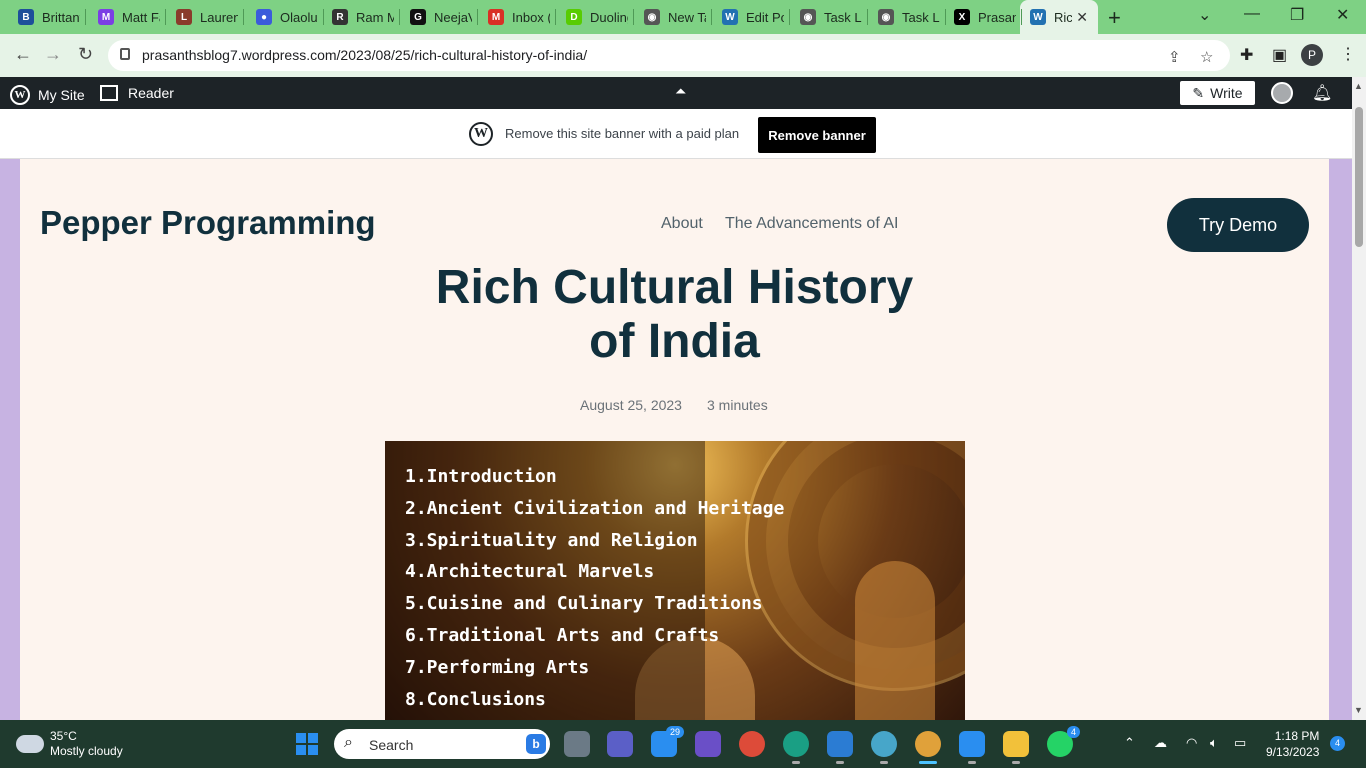 Image resolution: width=1366 pixels, height=768 pixels. What do you see at coordinates (1292, 744) in the screenshot?
I see `system-clock: 1:18 PM 9/13/2023` at bounding box center [1292, 744].